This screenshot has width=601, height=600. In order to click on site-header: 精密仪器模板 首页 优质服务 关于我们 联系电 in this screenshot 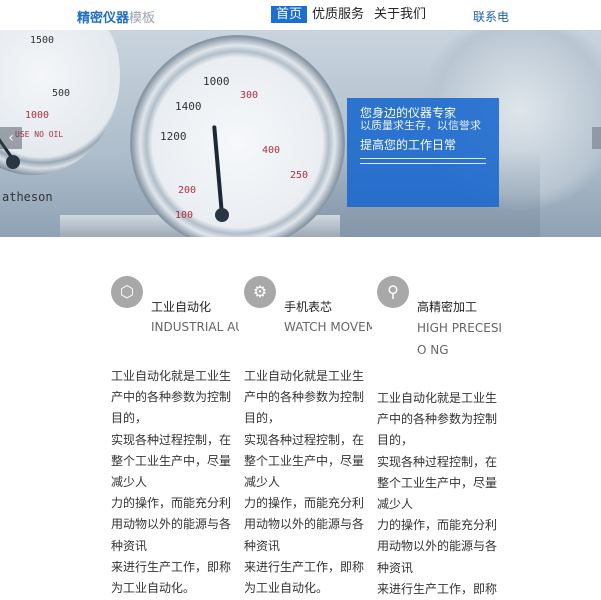, I will do `click(300, 15)`.